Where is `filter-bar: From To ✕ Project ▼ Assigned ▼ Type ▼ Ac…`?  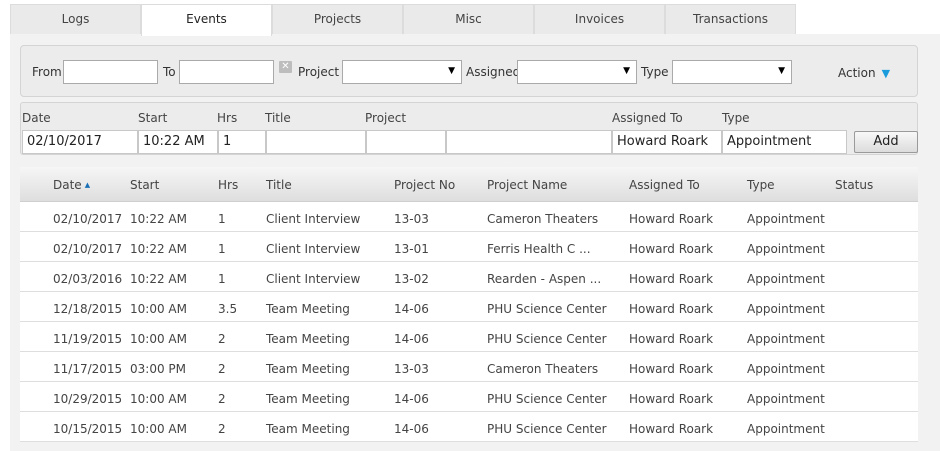 filter-bar: From To ✕ Project ▼ Assigned ▼ Type ▼ Ac… is located at coordinates (469, 71).